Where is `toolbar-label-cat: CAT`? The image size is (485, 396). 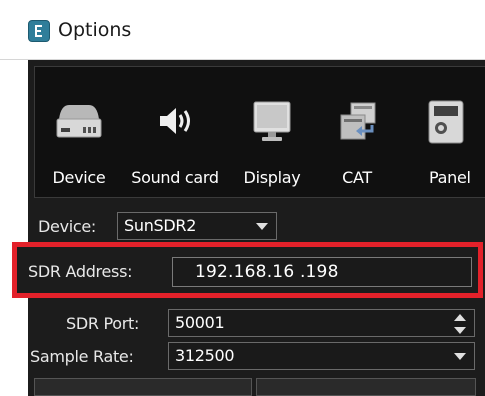
toolbar-label-cat: CAT is located at coordinates (357, 177).